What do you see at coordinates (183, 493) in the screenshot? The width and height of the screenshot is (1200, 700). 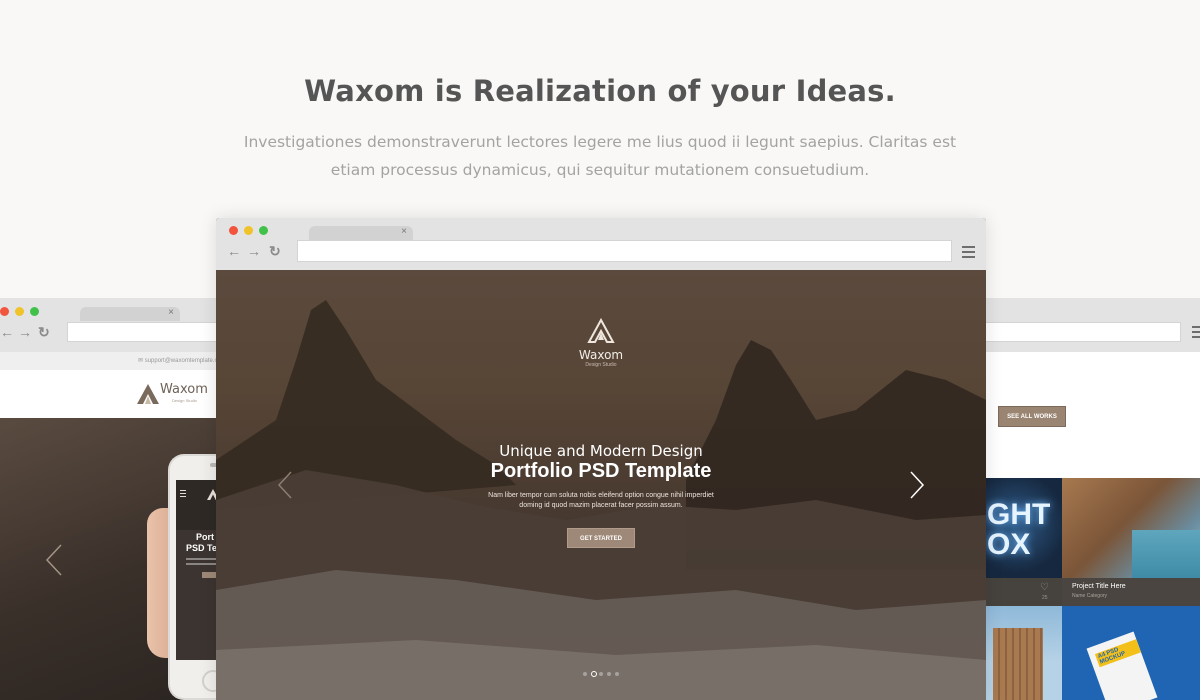 I see `phone-menu-icon` at bounding box center [183, 493].